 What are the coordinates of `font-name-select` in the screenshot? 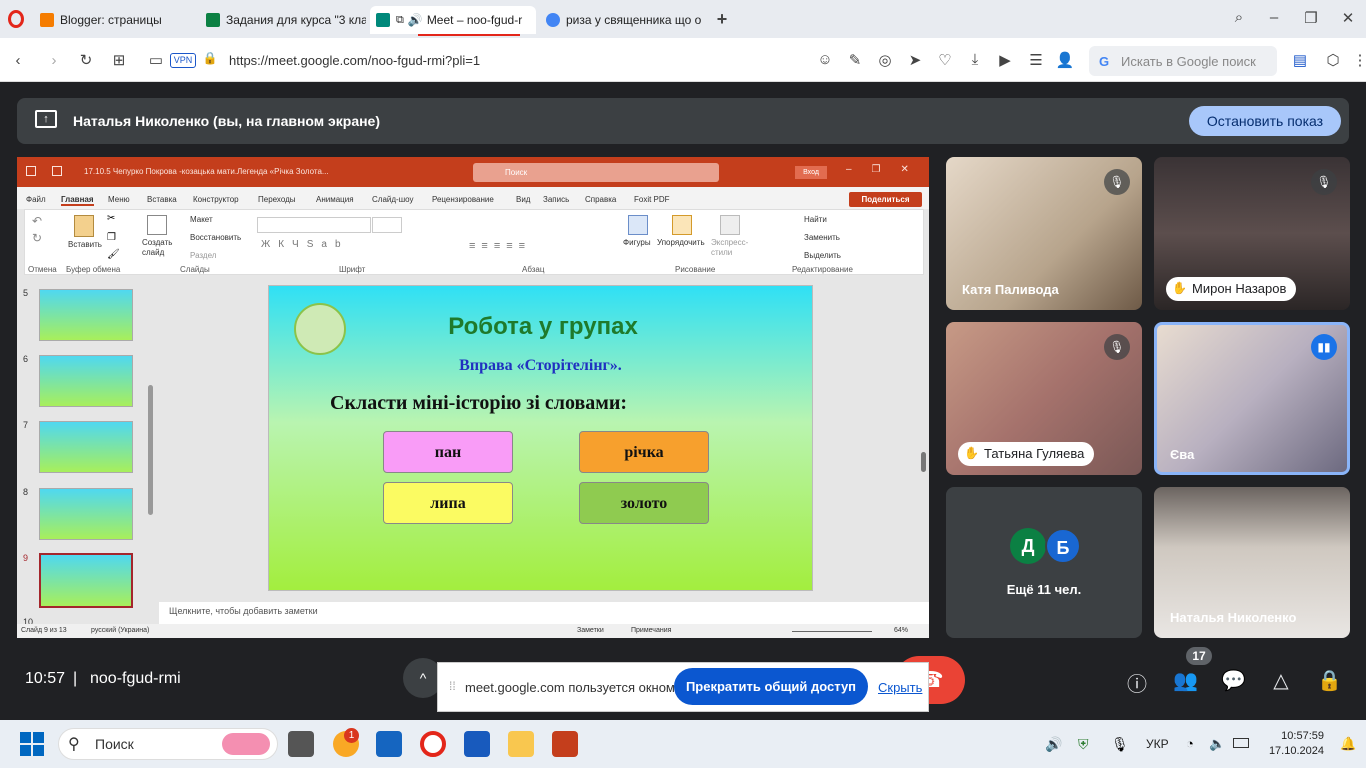 It's located at (314, 225).